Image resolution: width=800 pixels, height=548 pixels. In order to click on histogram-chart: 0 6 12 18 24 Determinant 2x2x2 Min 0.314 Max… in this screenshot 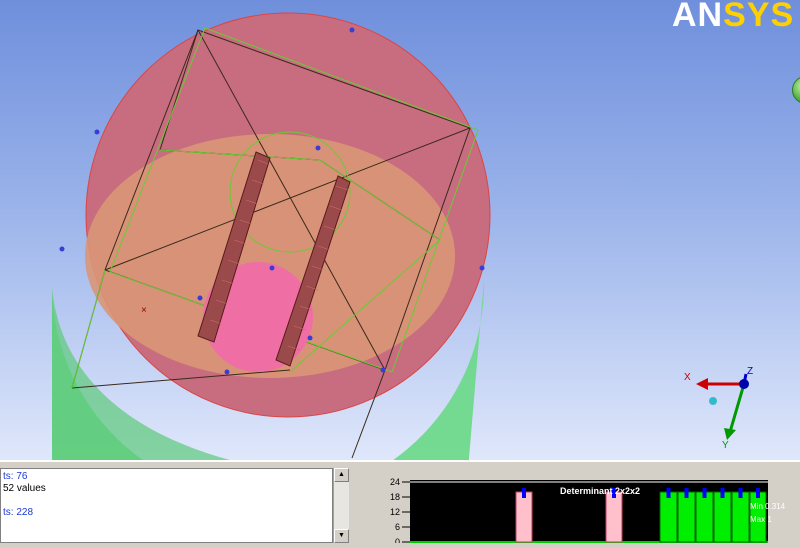, I will do `click(588, 512)`.